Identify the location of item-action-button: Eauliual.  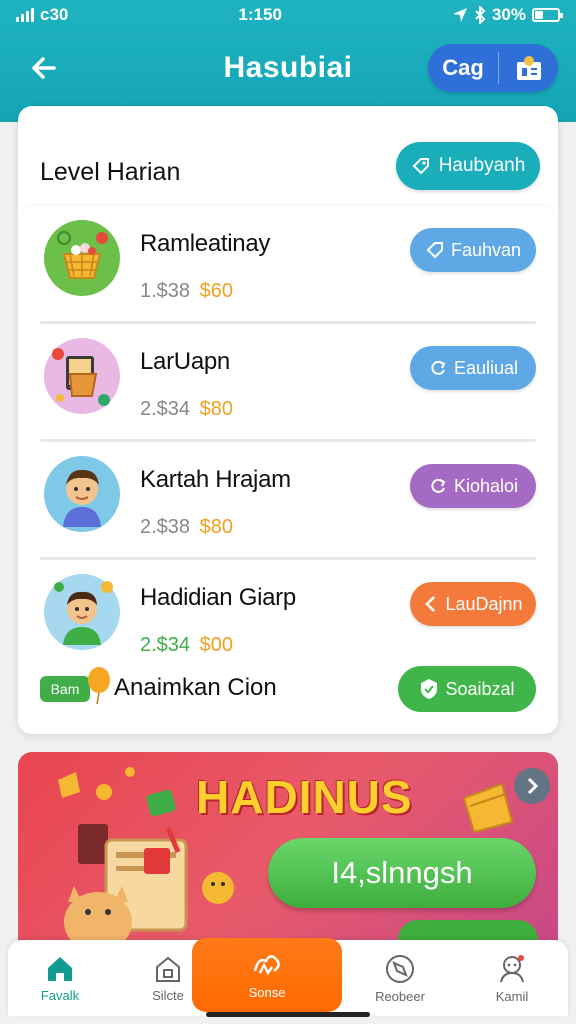
(473, 368).